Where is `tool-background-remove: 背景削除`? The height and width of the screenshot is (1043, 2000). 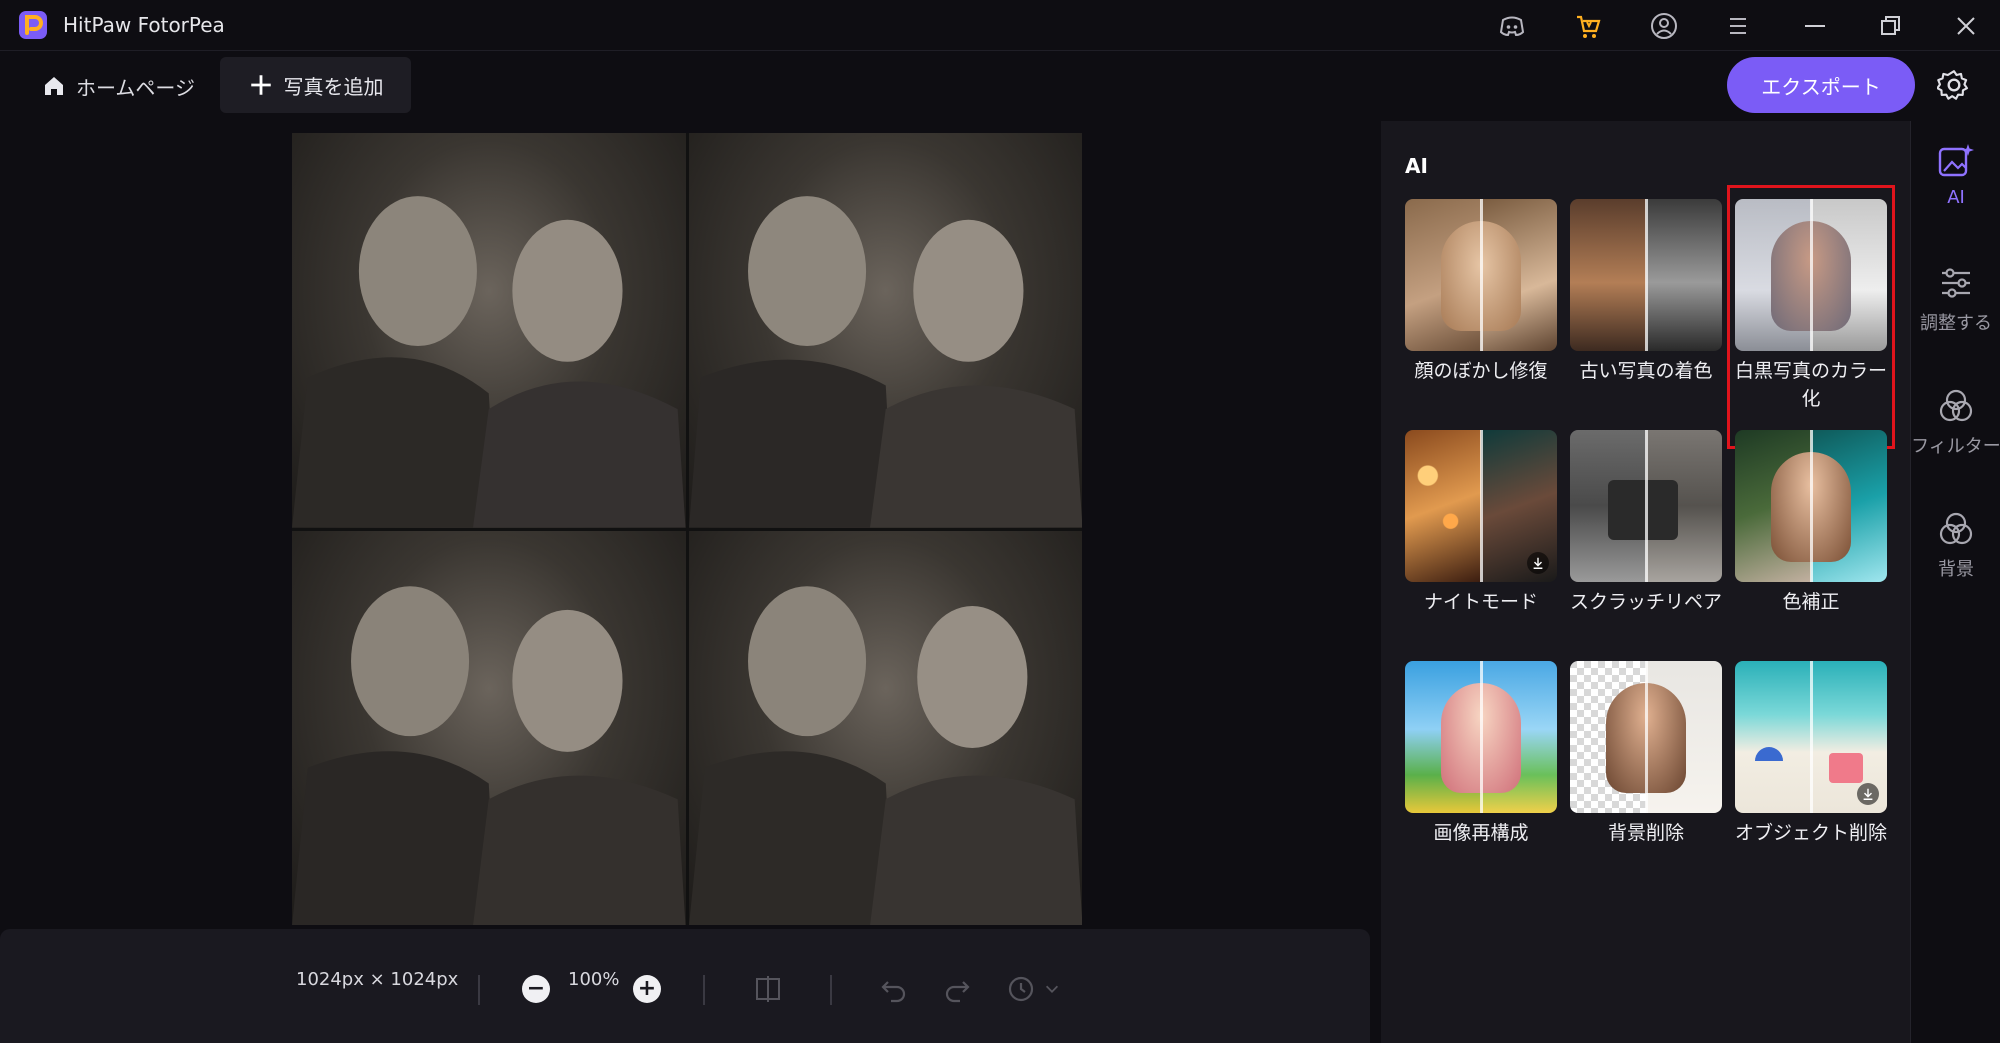 tool-background-remove: 背景削除 is located at coordinates (1646, 754).